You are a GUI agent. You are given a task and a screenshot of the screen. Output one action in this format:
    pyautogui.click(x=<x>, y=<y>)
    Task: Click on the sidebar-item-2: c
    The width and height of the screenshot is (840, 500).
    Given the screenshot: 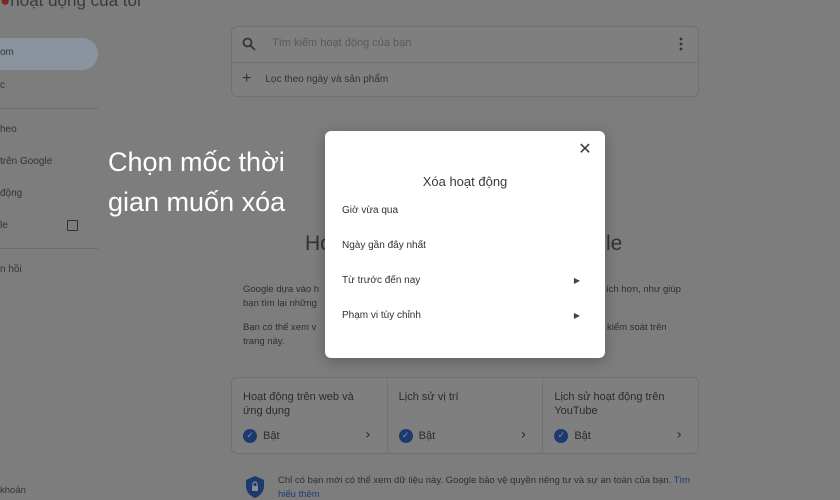 What is the action you would take?
    pyautogui.click(x=2, y=85)
    